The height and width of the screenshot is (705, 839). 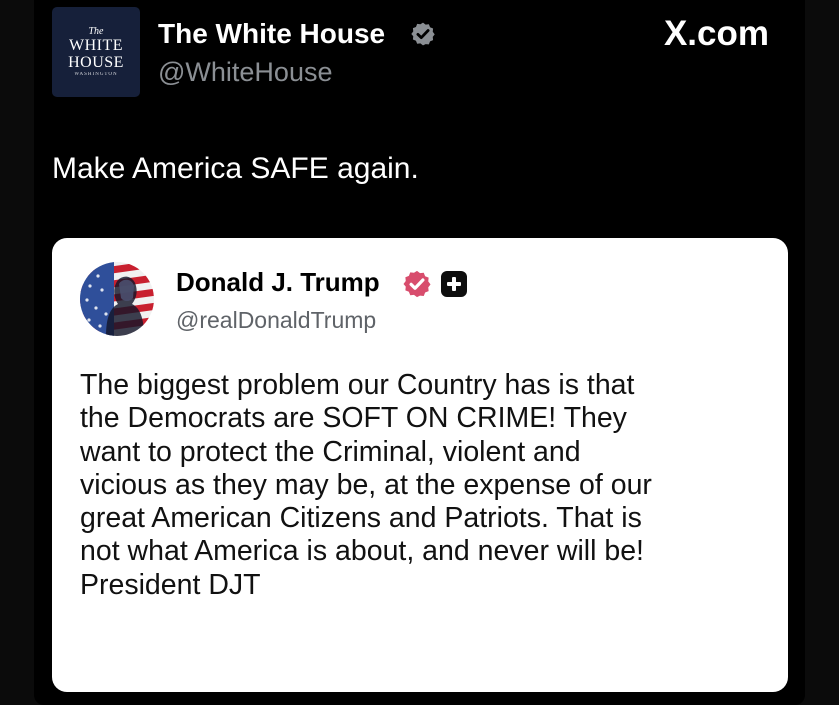 I want to click on avatar-logo-line: The, so click(x=96, y=31).